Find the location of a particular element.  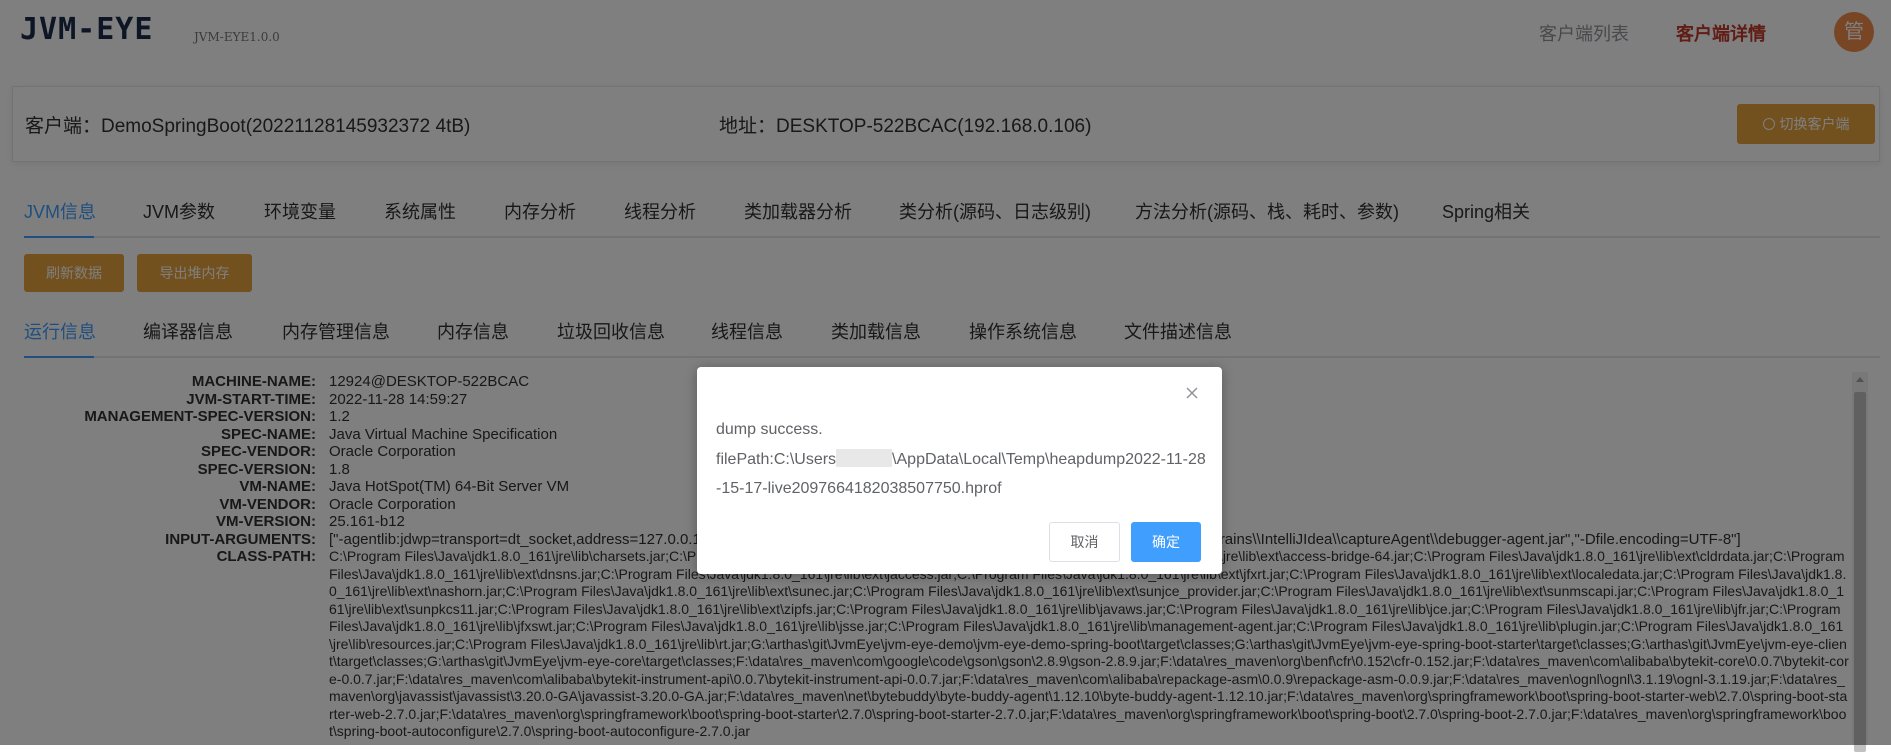

cancel-button: 取消 is located at coordinates (1084, 542).